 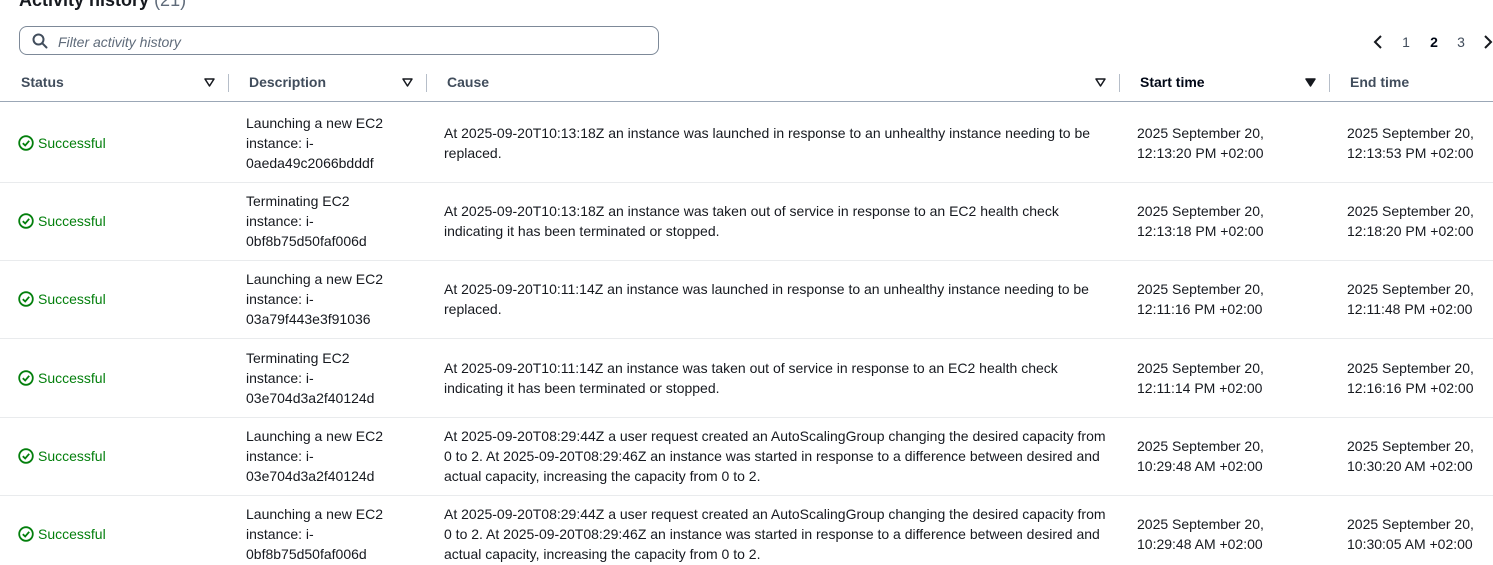 I want to click on column-header-end-time: End time, so click(x=1379, y=82).